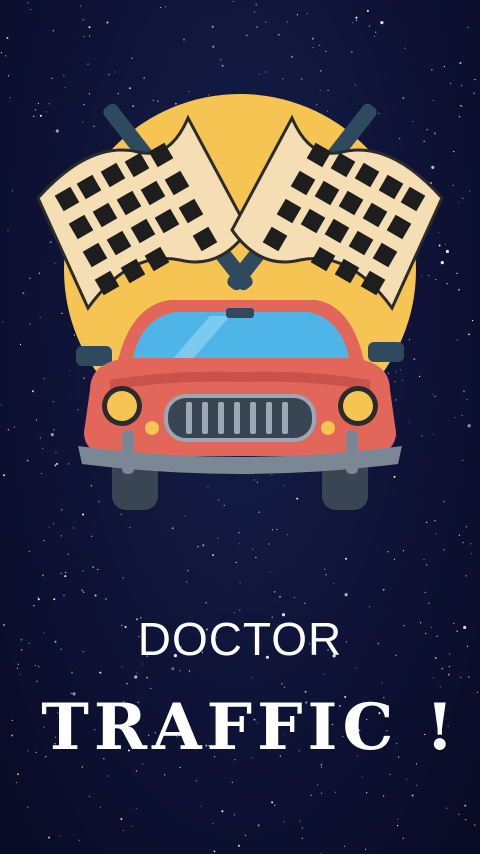 The height and width of the screenshot is (854, 480). What do you see at coordinates (250, 727) in the screenshot?
I see `title-traffic: TRAFFIC !` at bounding box center [250, 727].